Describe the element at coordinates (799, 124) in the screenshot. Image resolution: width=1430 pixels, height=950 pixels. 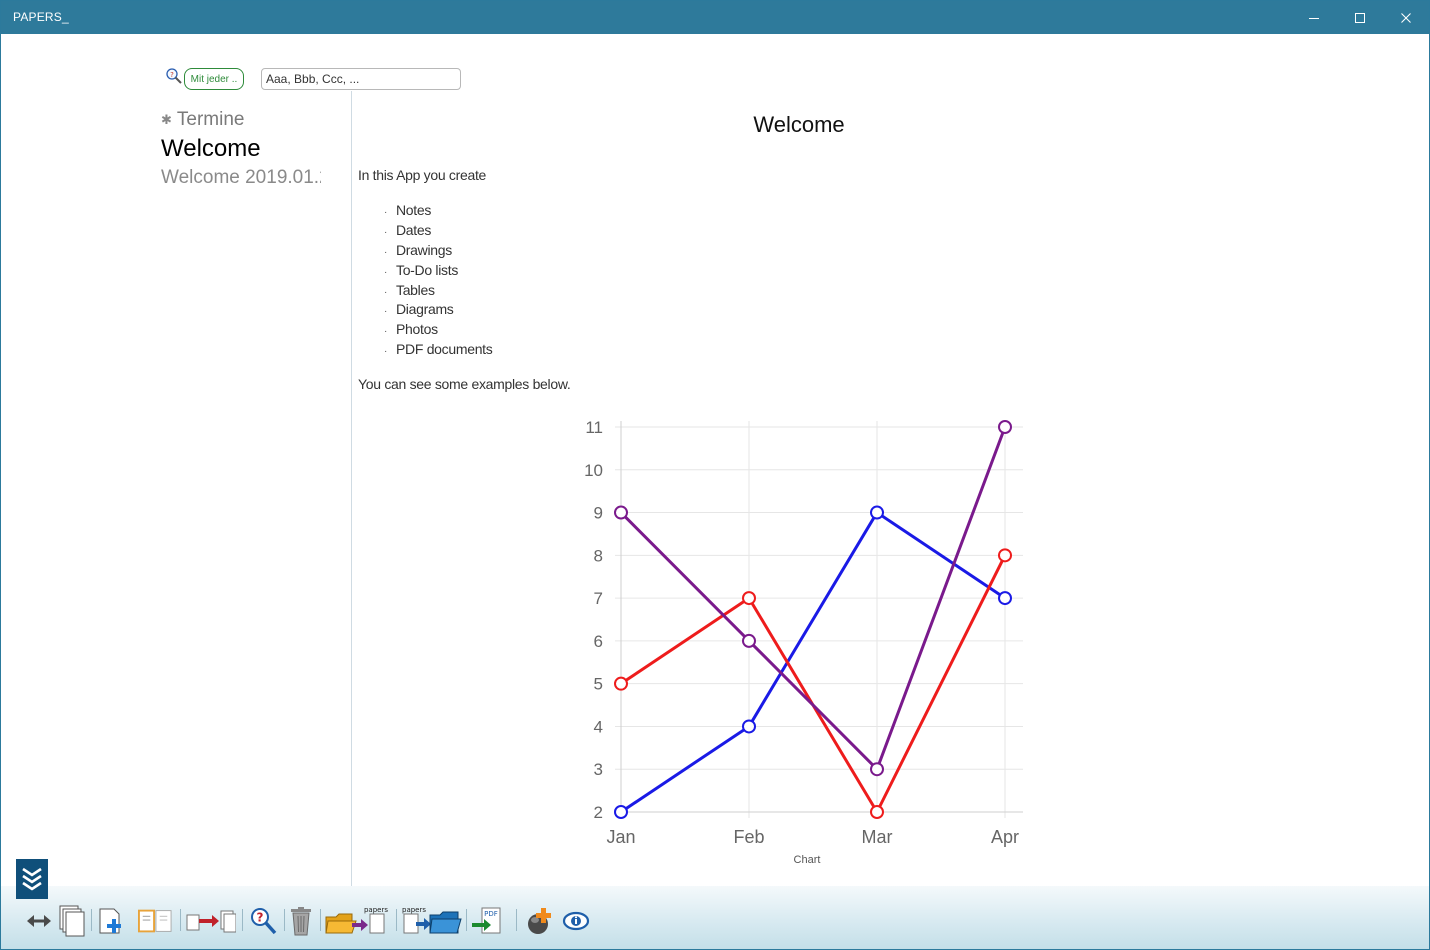
I see `document-title: Welcome` at that location.